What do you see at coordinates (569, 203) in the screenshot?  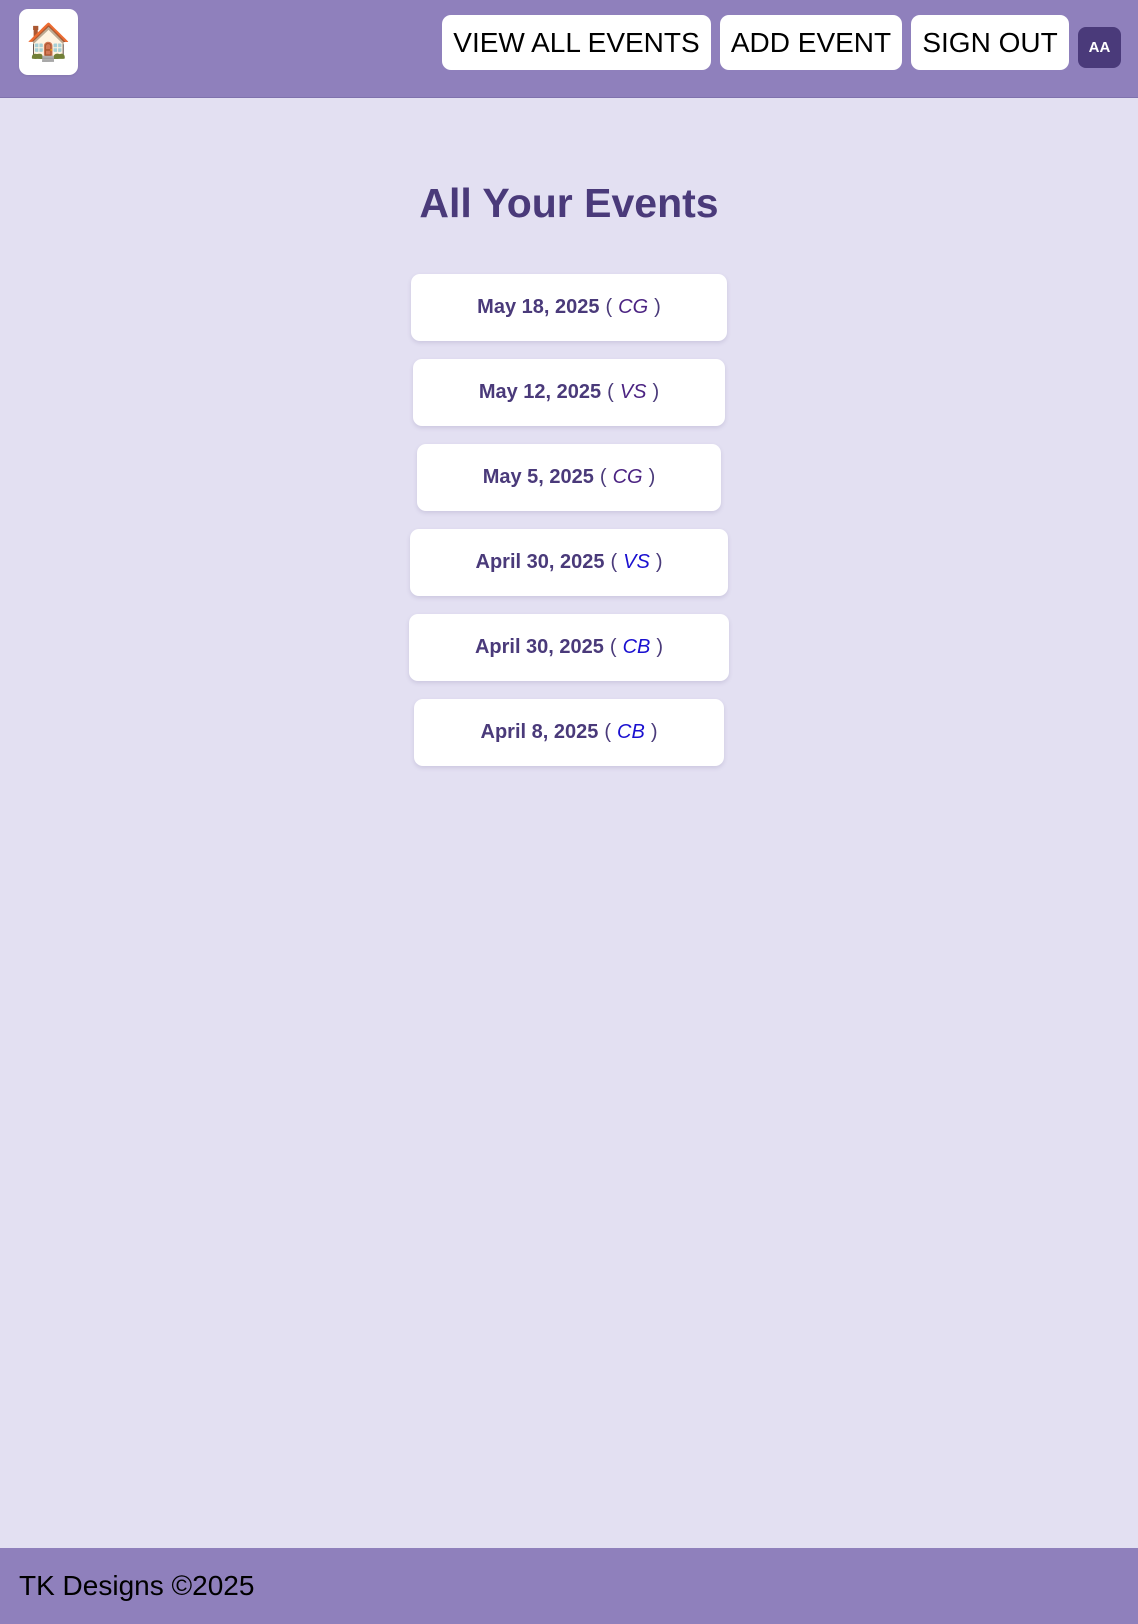 I see `page-title: All Your Events` at bounding box center [569, 203].